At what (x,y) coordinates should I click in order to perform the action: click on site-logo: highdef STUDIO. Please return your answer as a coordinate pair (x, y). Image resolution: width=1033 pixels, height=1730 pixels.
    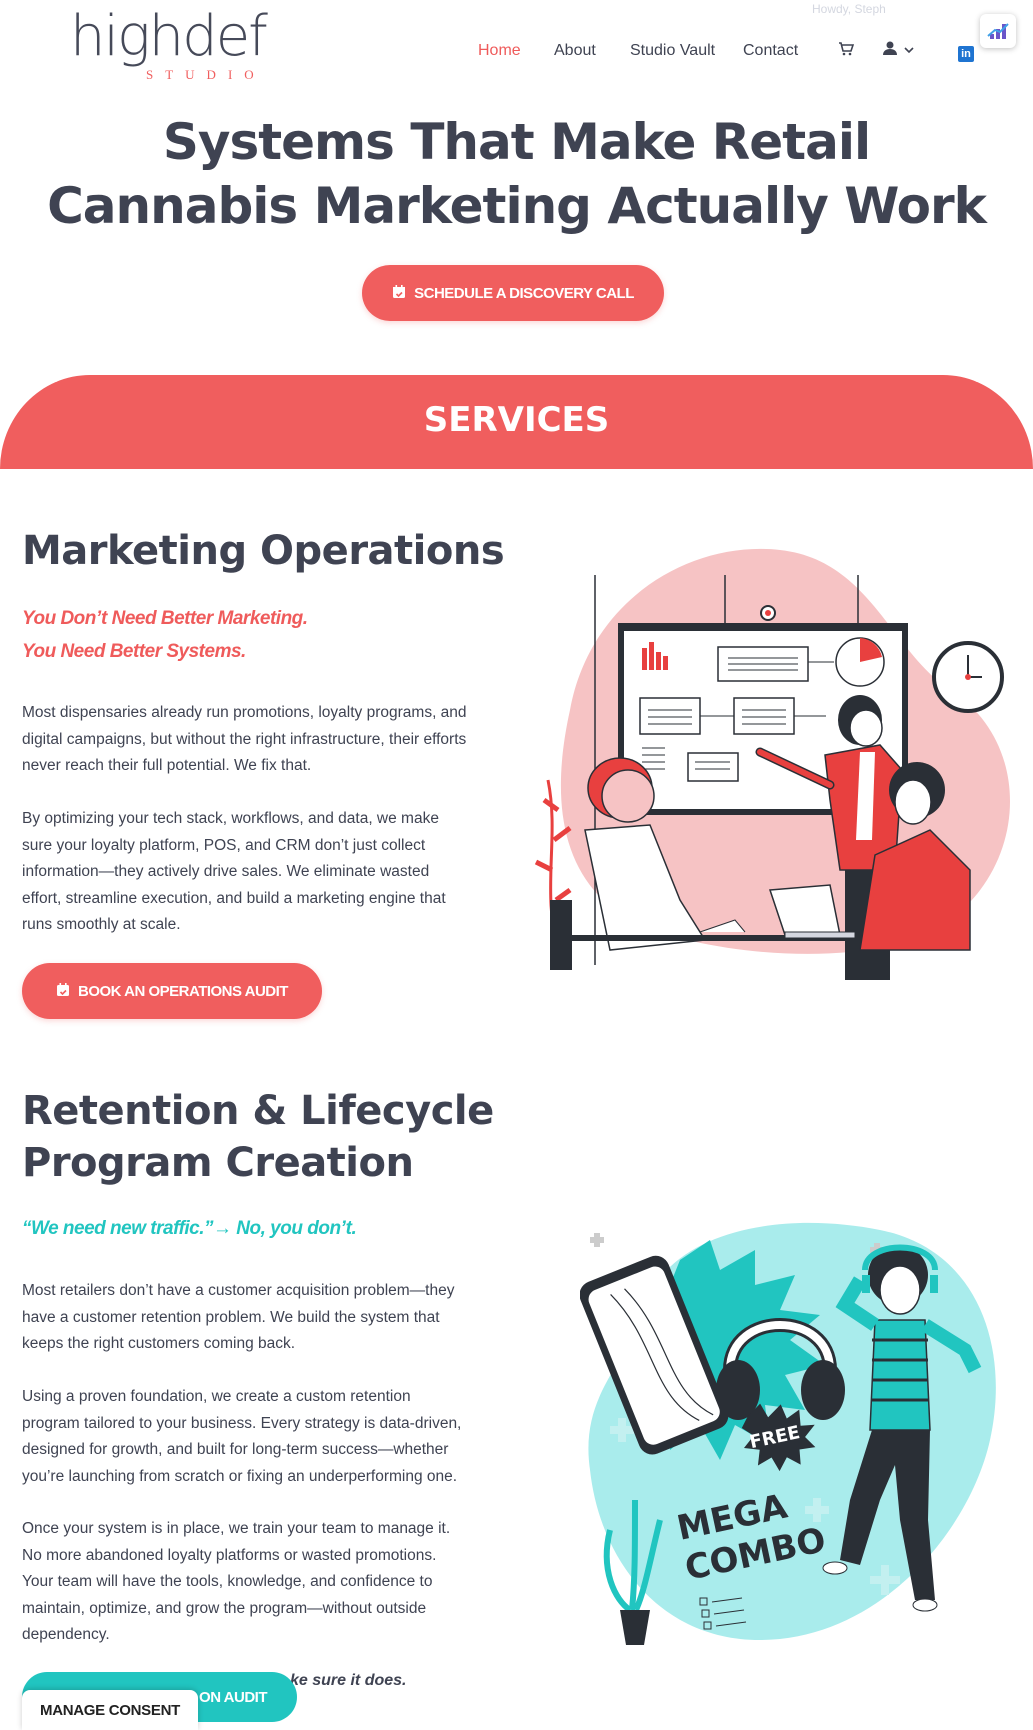
    Looking at the image, I should click on (180, 45).